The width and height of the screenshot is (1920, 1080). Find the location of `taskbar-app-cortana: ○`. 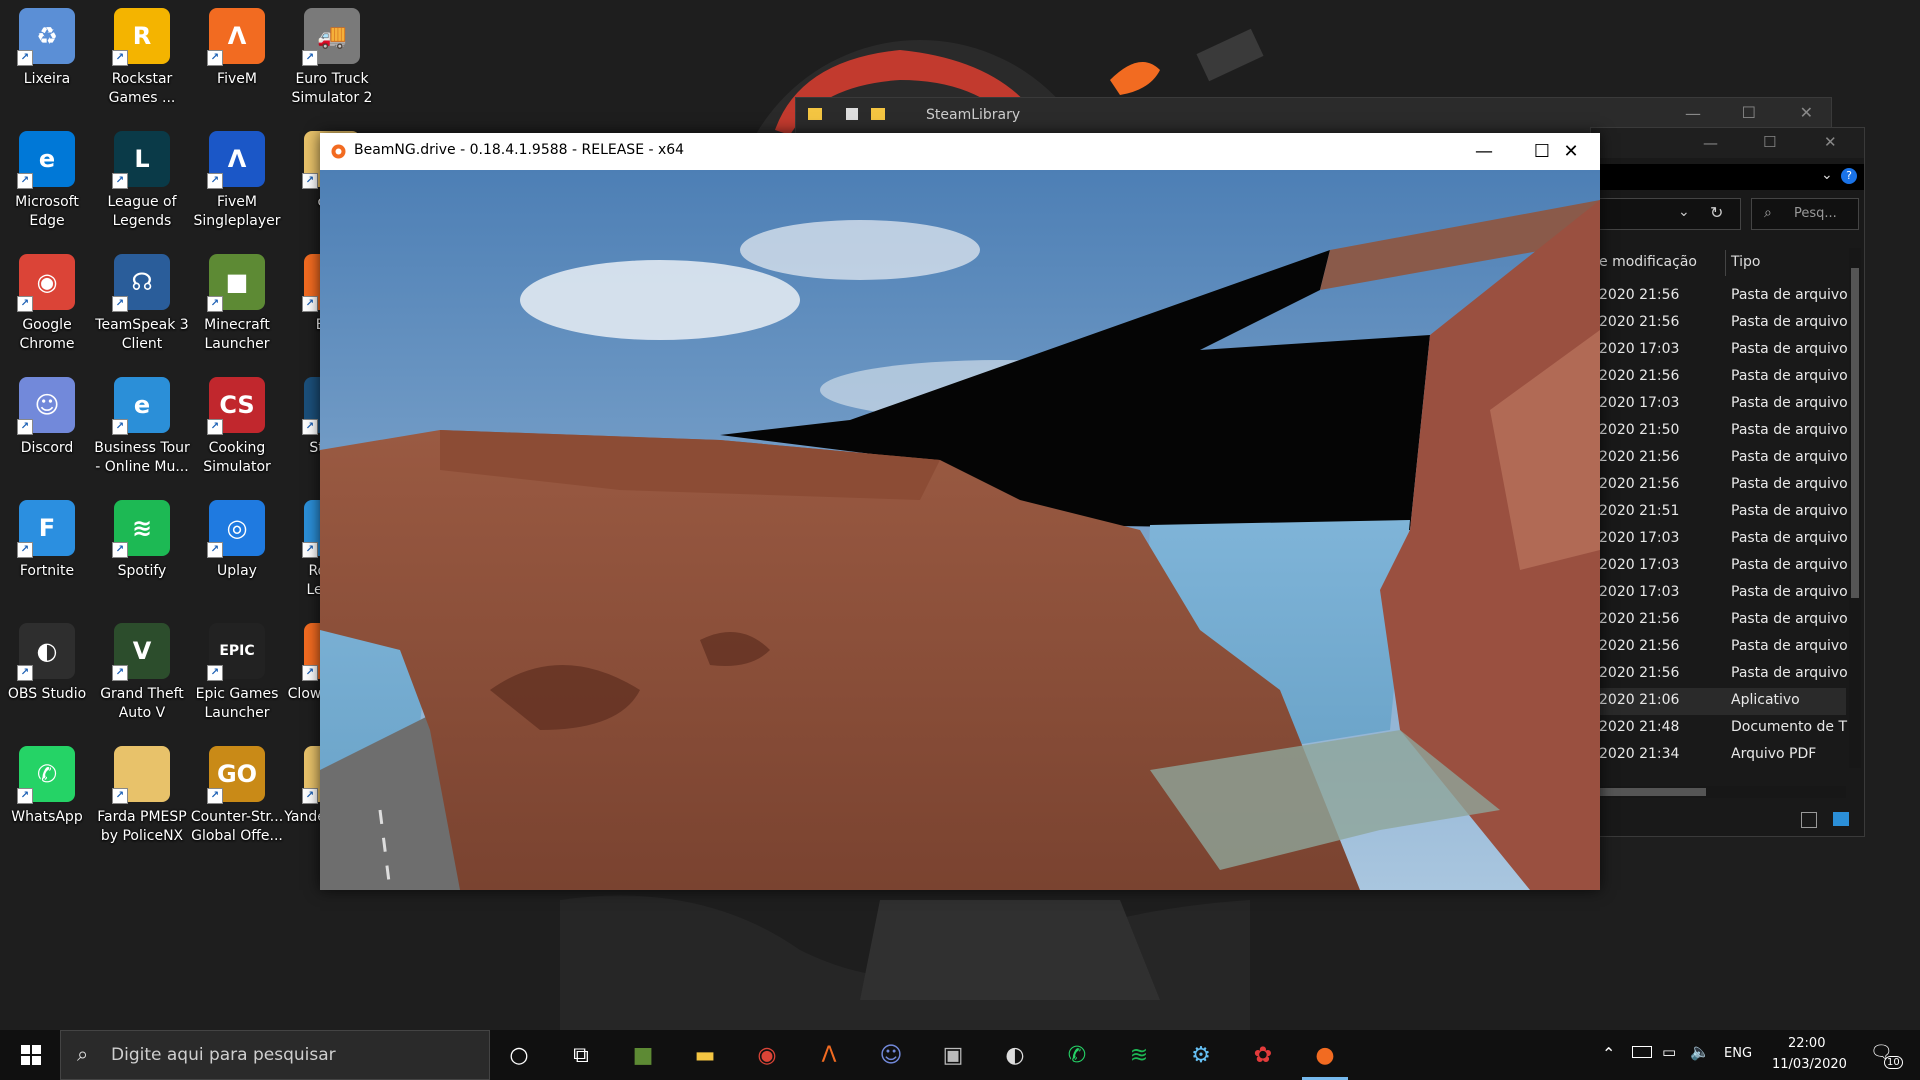

taskbar-app-cortana: ○ is located at coordinates (519, 1055).